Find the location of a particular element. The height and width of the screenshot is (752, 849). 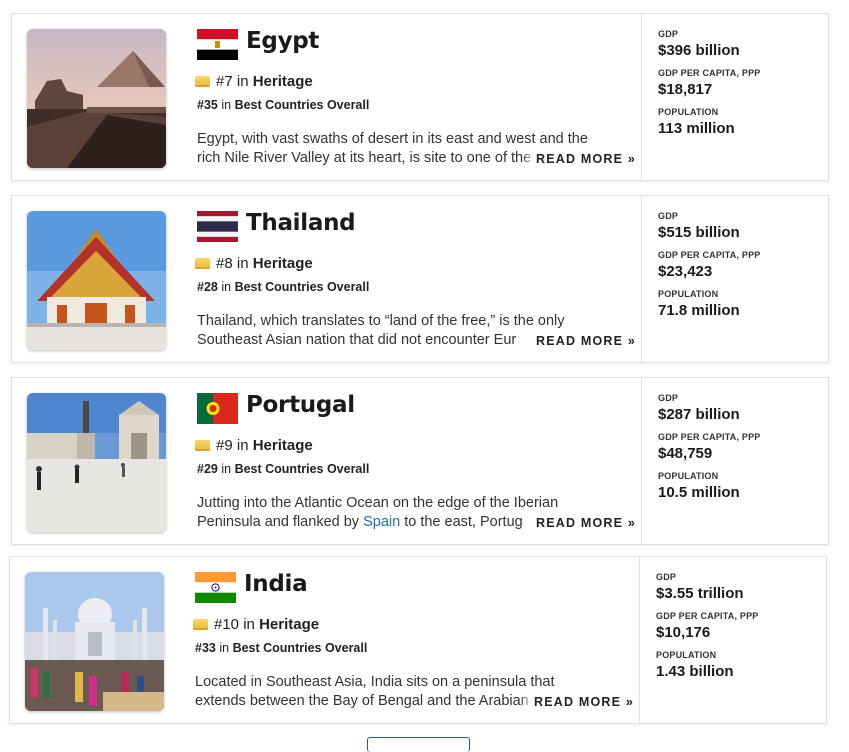

gdp-per-capita-value: $23,423 is located at coordinates (685, 271).